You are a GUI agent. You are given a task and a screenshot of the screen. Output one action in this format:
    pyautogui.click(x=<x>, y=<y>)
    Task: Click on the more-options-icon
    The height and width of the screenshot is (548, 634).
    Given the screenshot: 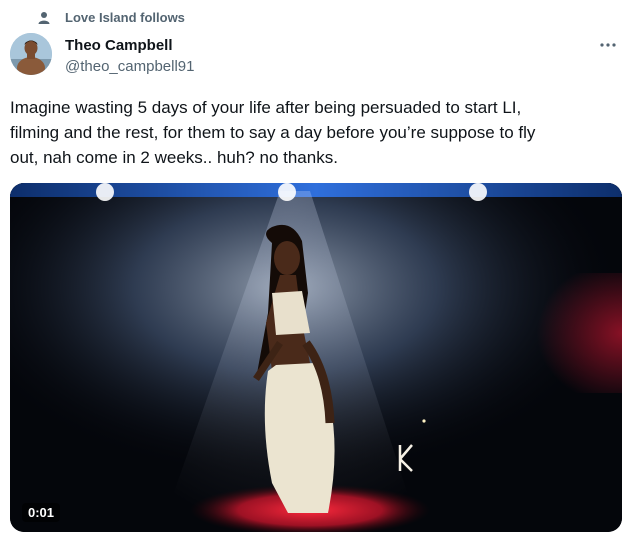 What is the action you would take?
    pyautogui.click(x=608, y=45)
    